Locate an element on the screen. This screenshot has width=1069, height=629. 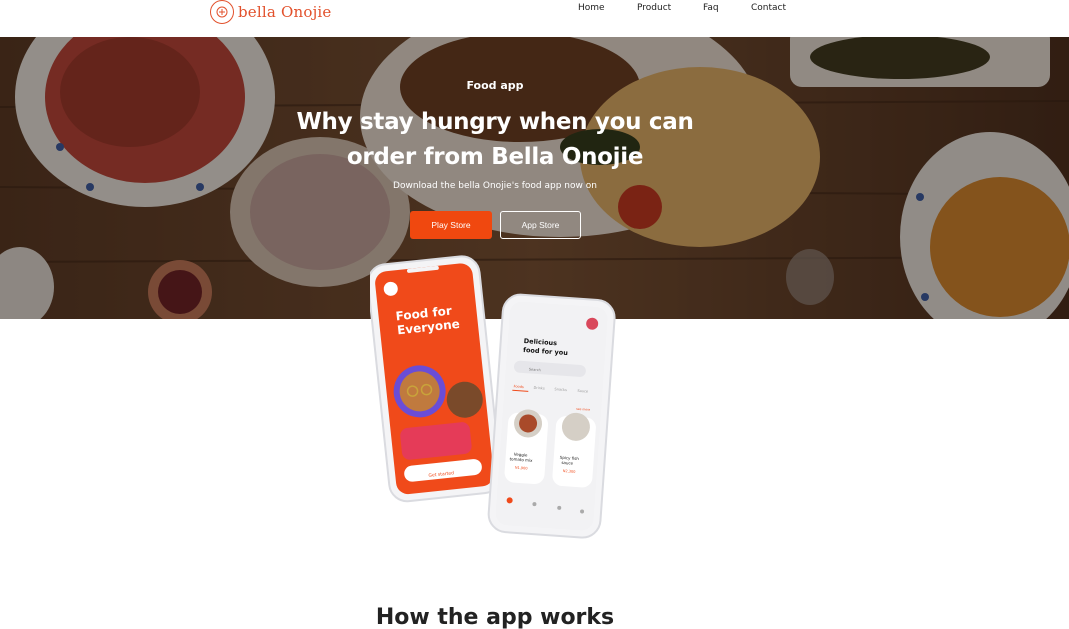
hero-eyebrow: Food app is located at coordinates (495, 85).